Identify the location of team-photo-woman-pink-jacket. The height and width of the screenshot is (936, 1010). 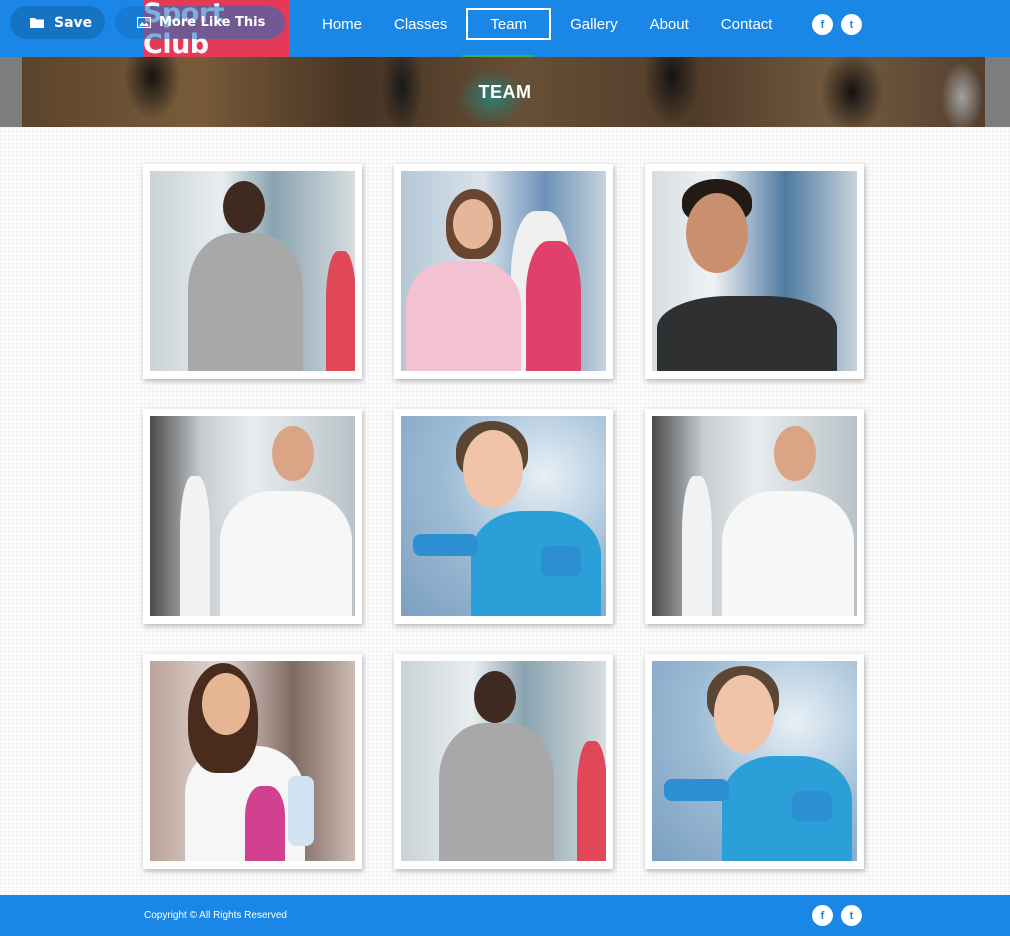
(503, 271).